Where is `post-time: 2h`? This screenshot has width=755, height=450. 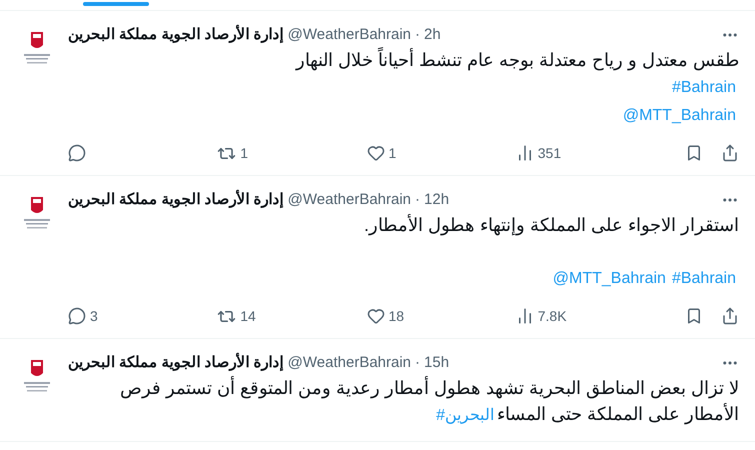
post-time: 2h is located at coordinates (432, 35).